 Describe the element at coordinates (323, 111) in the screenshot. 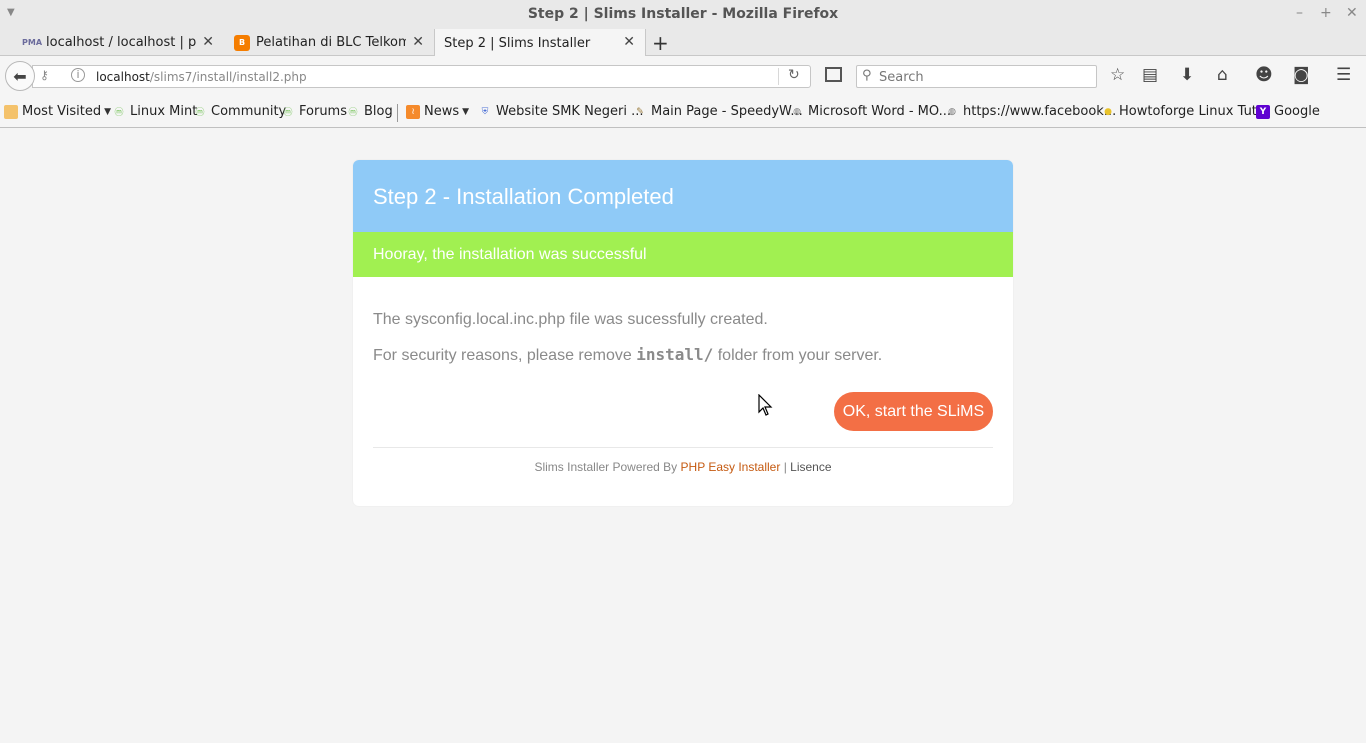

I see `bookmark-label: Forums` at that location.